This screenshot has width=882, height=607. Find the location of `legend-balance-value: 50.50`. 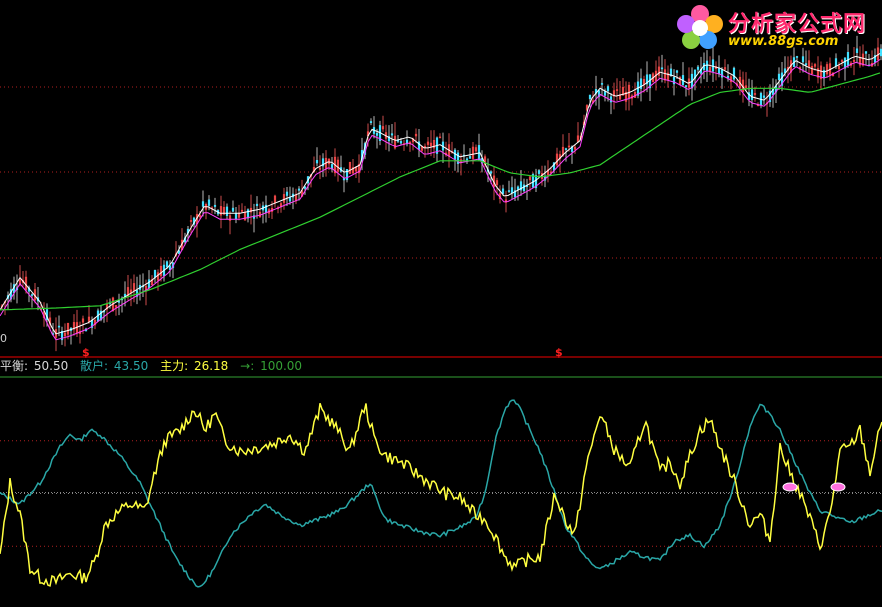

legend-balance-value: 50.50 is located at coordinates (51, 366).